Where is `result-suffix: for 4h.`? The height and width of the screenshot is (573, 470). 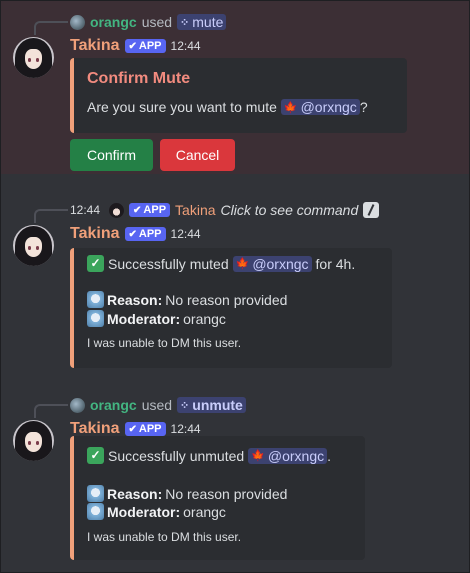 result-suffix: for 4h. is located at coordinates (335, 263).